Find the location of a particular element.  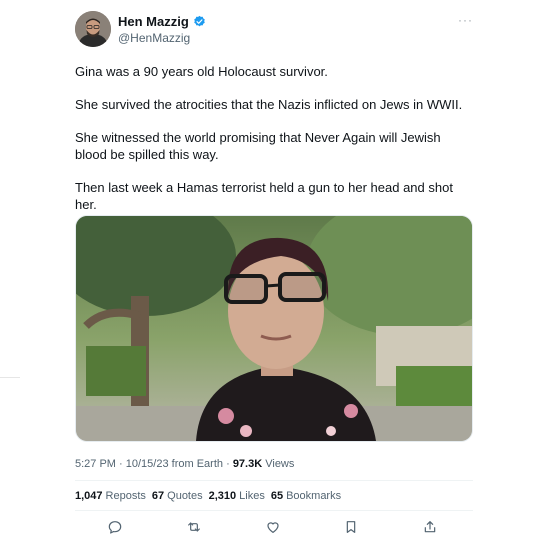

likes-count: 2,310 is located at coordinates (222, 496).